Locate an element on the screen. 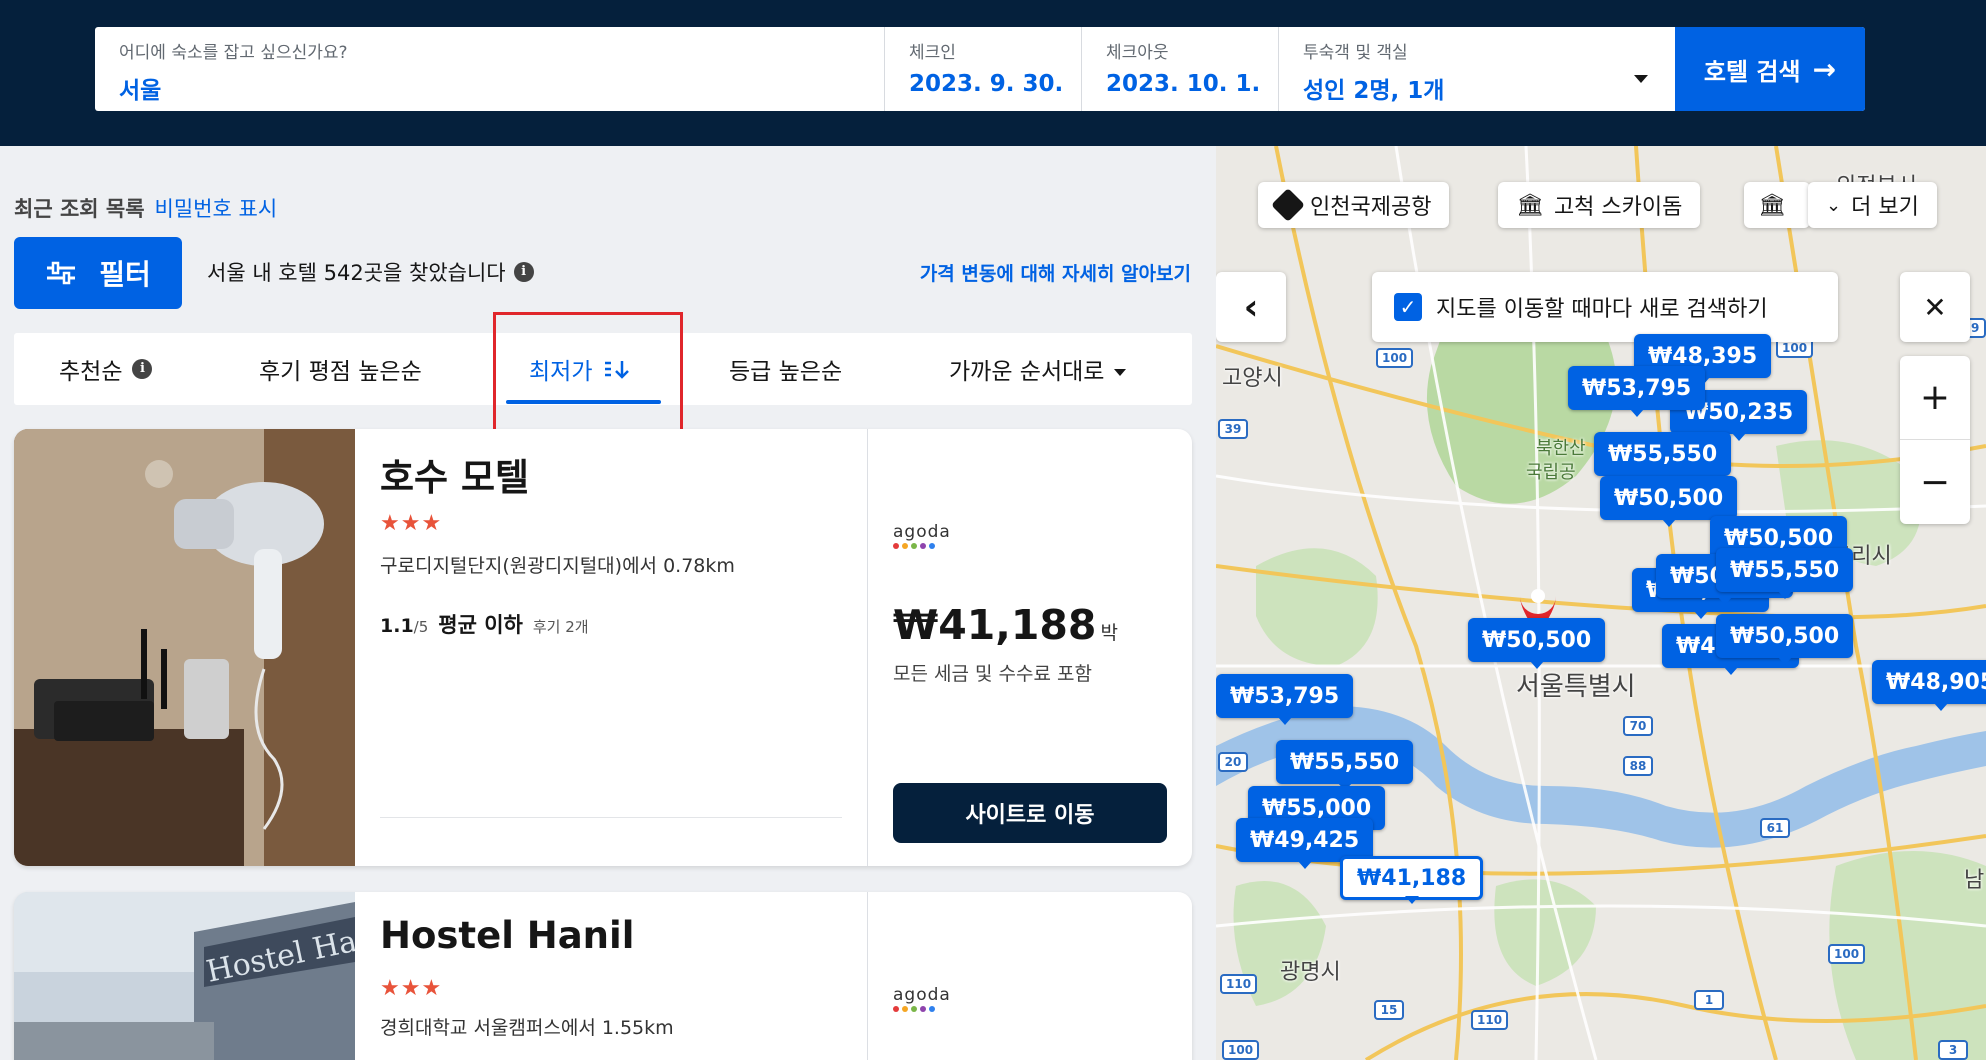 The width and height of the screenshot is (1986, 1060). highway-shield: 1 is located at coordinates (1709, 1000).